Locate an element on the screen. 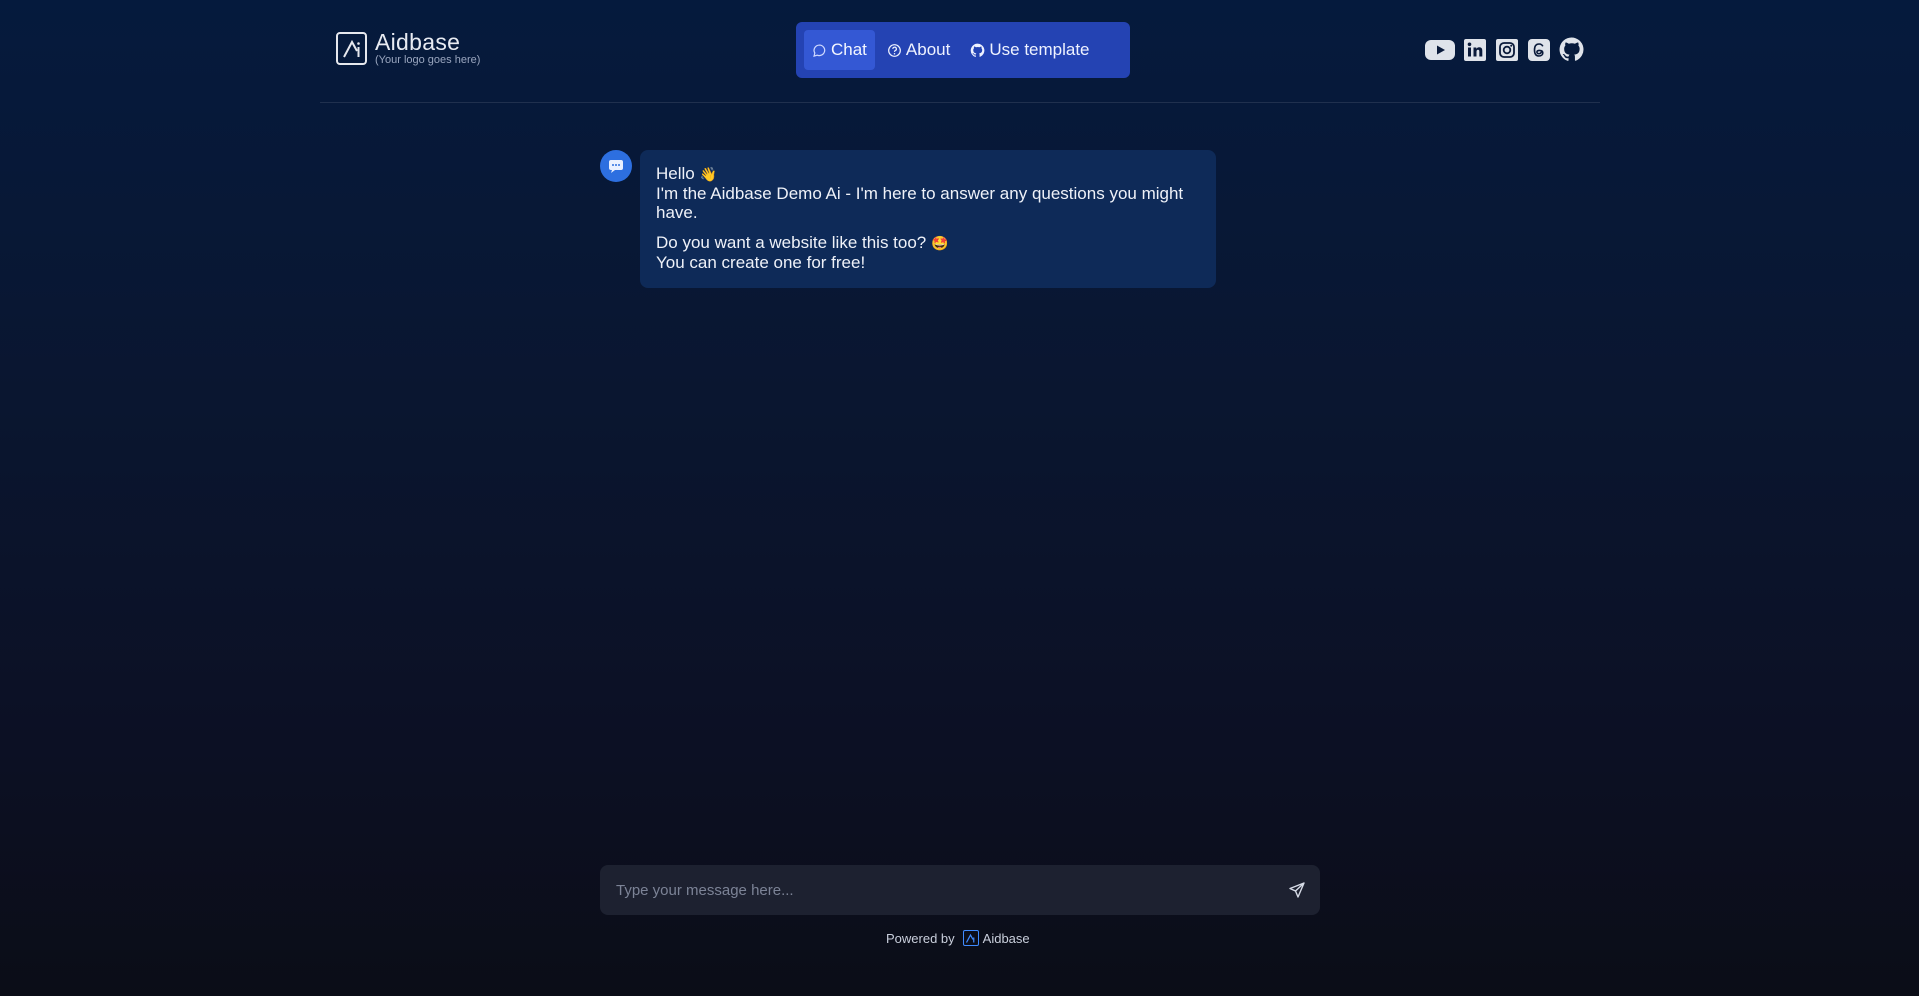 The width and height of the screenshot is (1919, 996). brand-logo: Aidbase (Your logo goes here) is located at coordinates (408, 48).